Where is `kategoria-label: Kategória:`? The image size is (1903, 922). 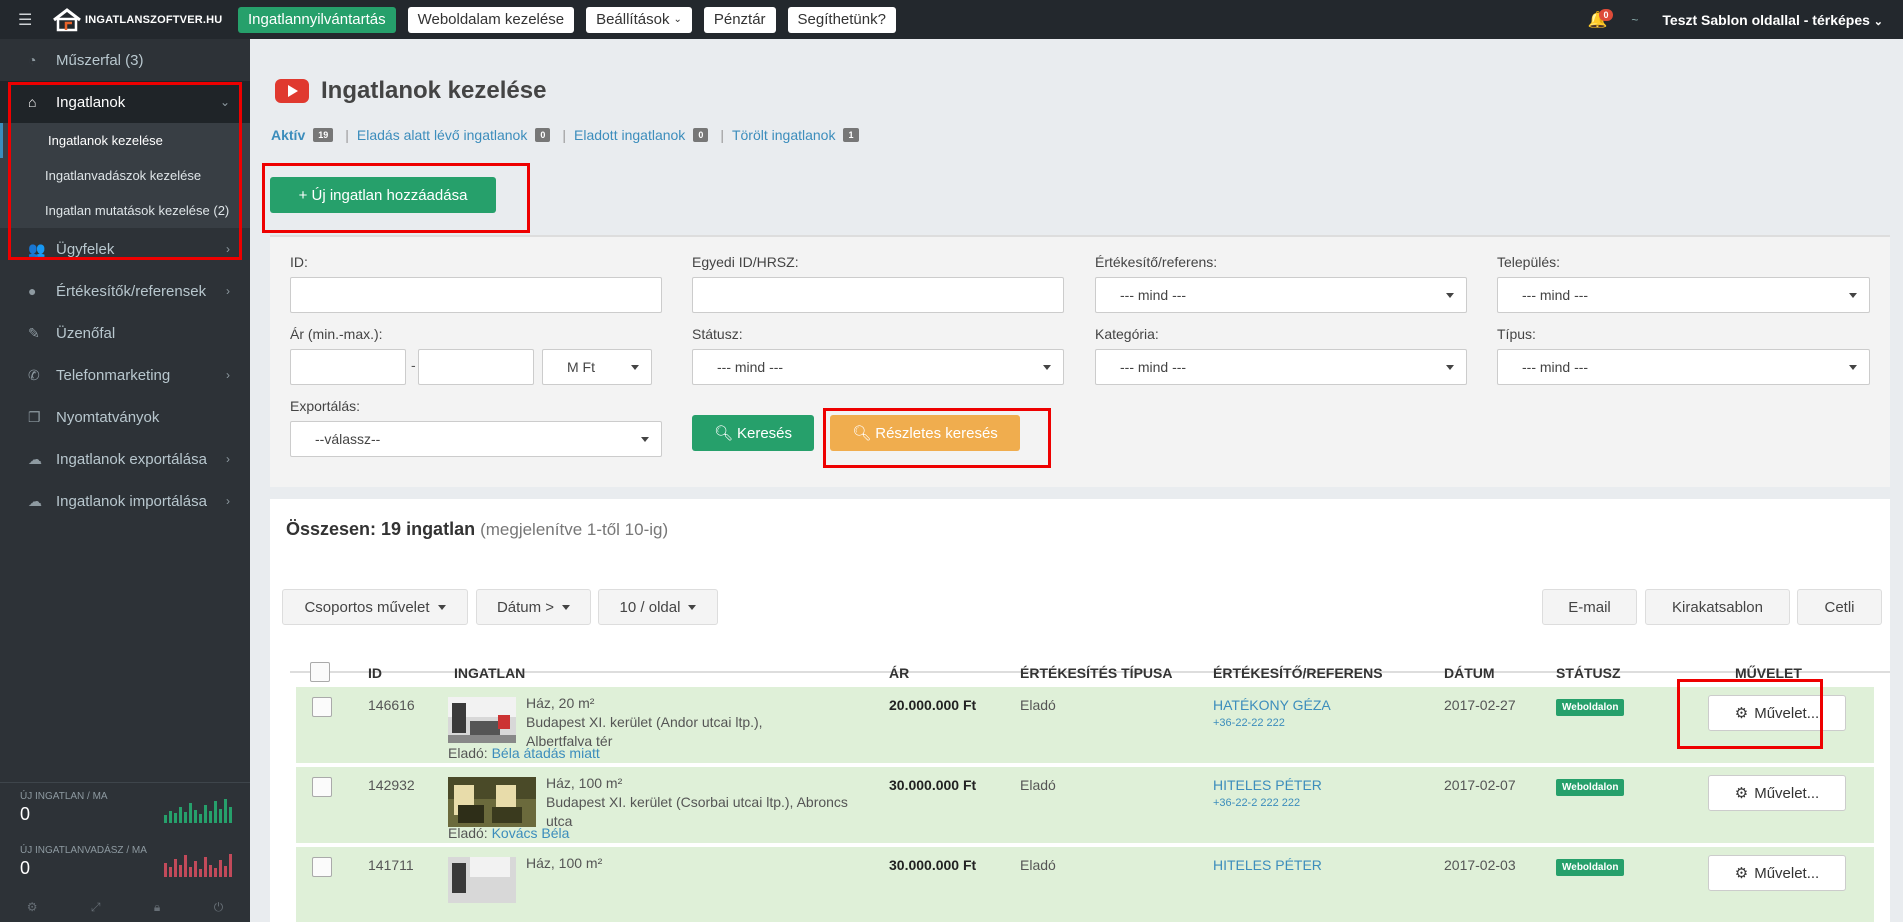
kategoria-label: Kategória: is located at coordinates (1127, 334).